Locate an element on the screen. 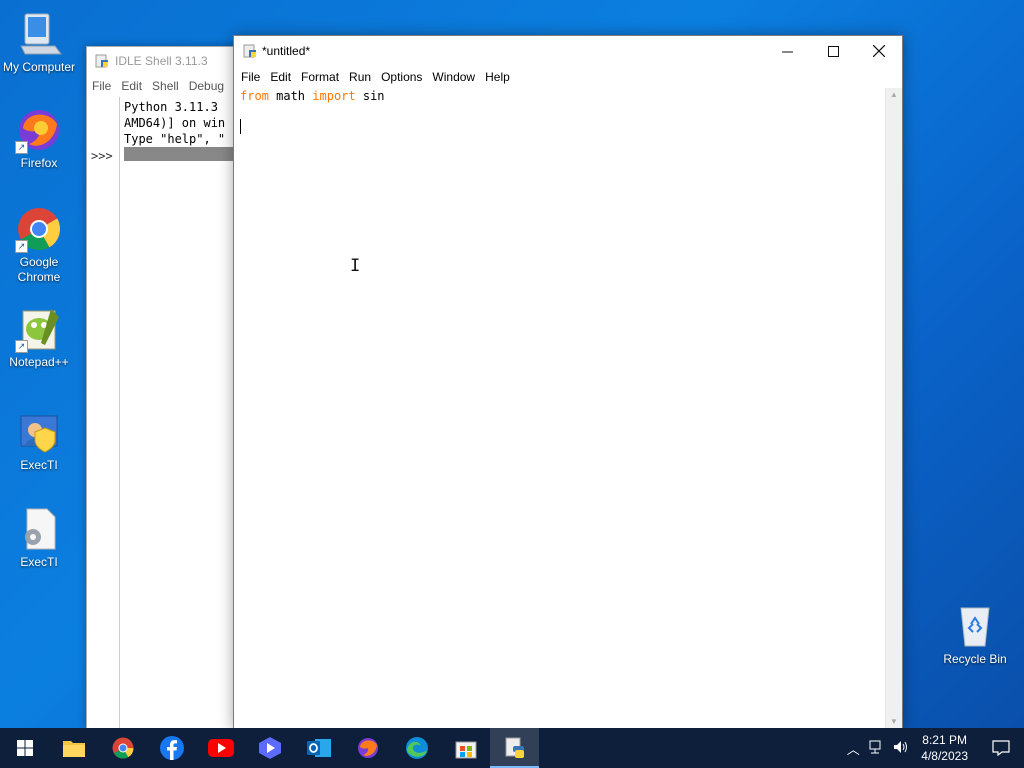  code-keyword: import is located at coordinates (334, 96).